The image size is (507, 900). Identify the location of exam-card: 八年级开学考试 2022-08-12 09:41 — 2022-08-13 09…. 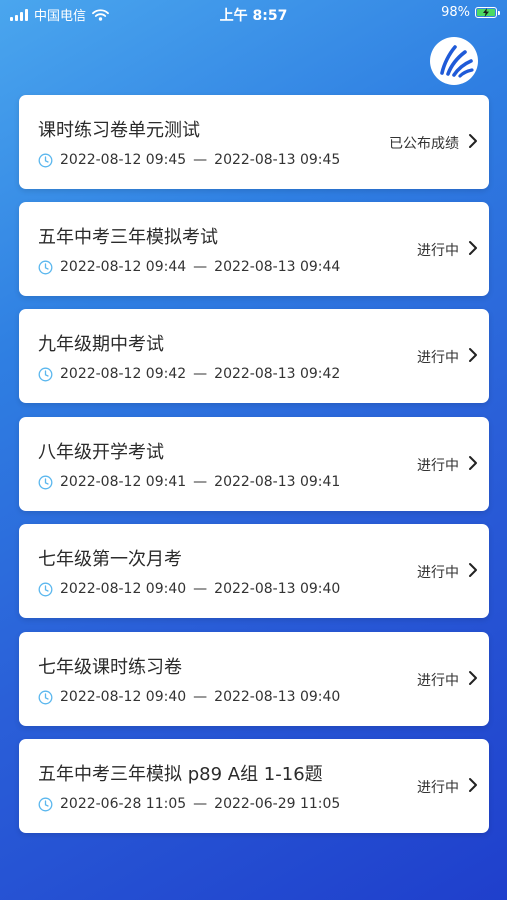
(254, 464).